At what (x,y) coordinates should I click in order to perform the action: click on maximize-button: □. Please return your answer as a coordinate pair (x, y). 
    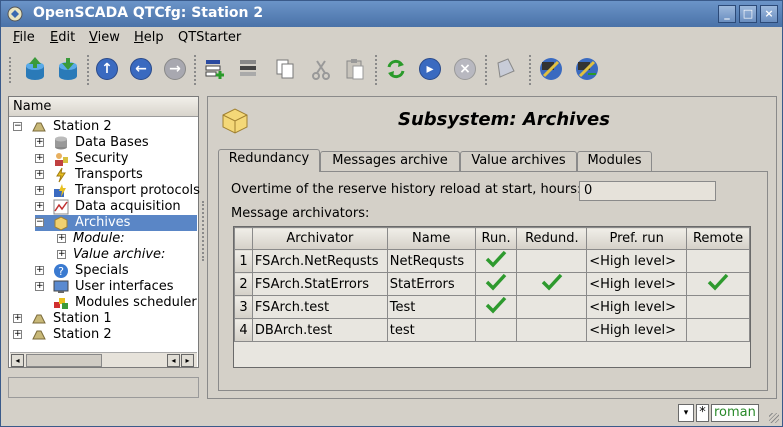
    Looking at the image, I should click on (748, 14).